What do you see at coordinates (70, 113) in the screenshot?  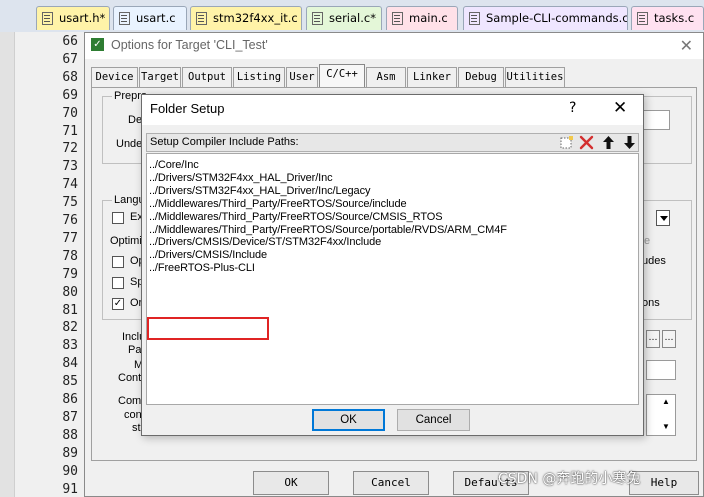 I see `line-number: 70` at bounding box center [70, 113].